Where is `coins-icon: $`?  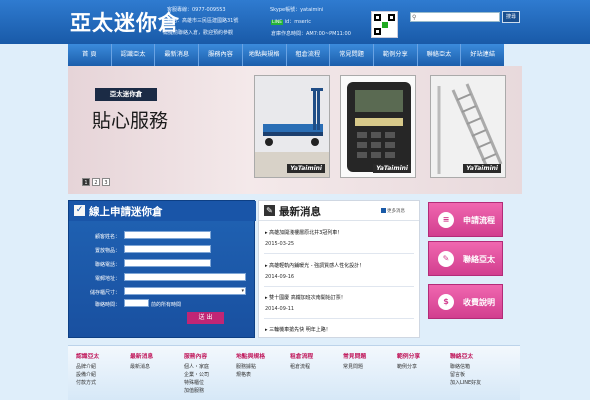 coins-icon: $ is located at coordinates (446, 302).